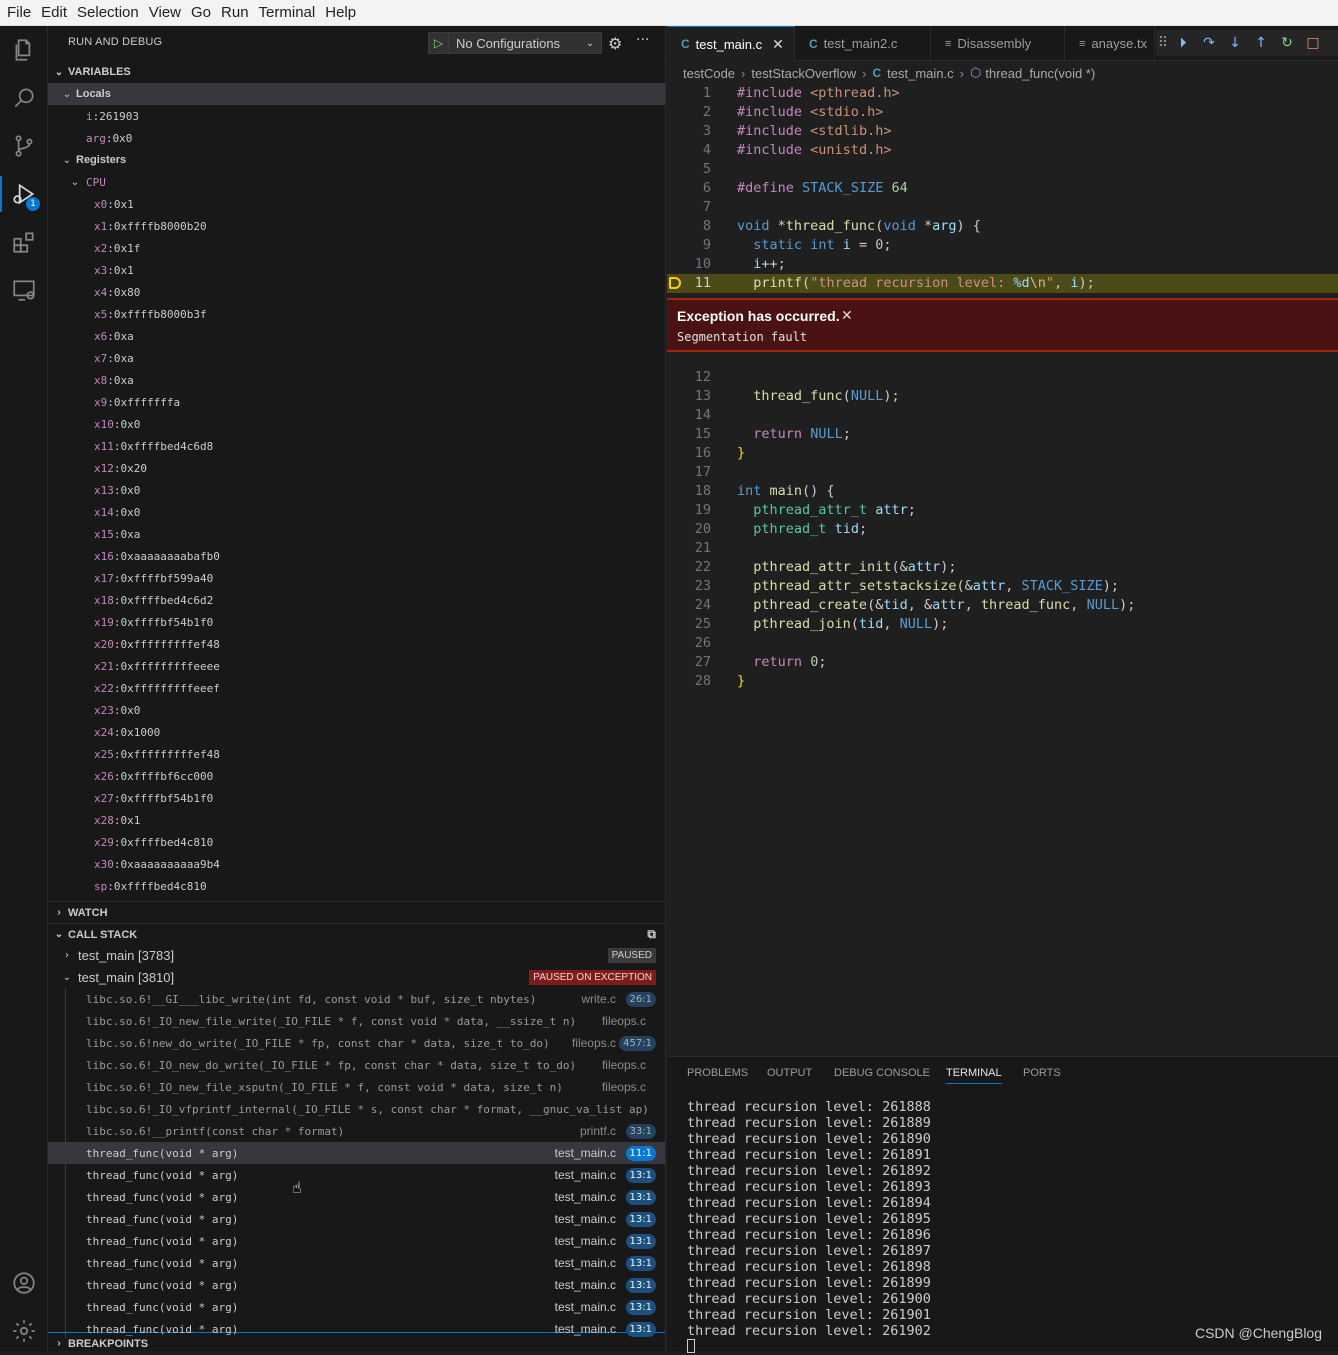  I want to click on stack-frame-row: thread_func(void * arg) test_main.c 11:1, so click(356, 1153).